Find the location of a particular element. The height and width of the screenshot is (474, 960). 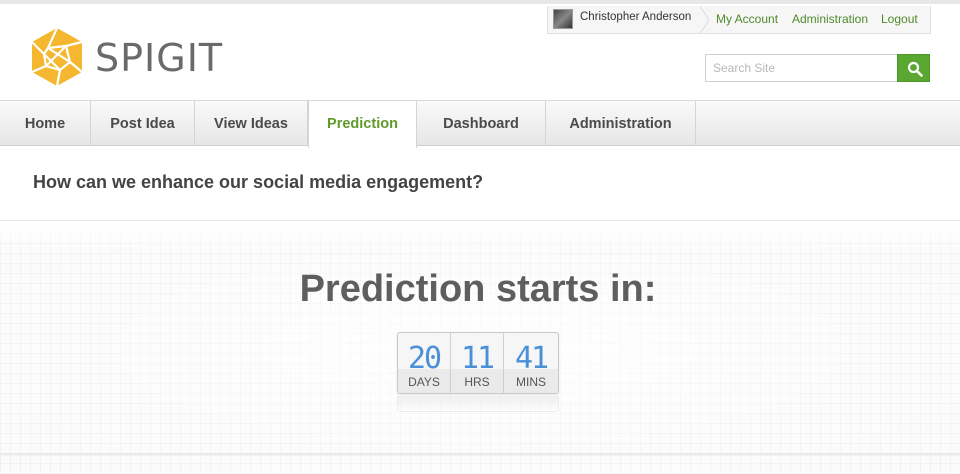

countdown-days-value: 20 is located at coordinates (424, 358).